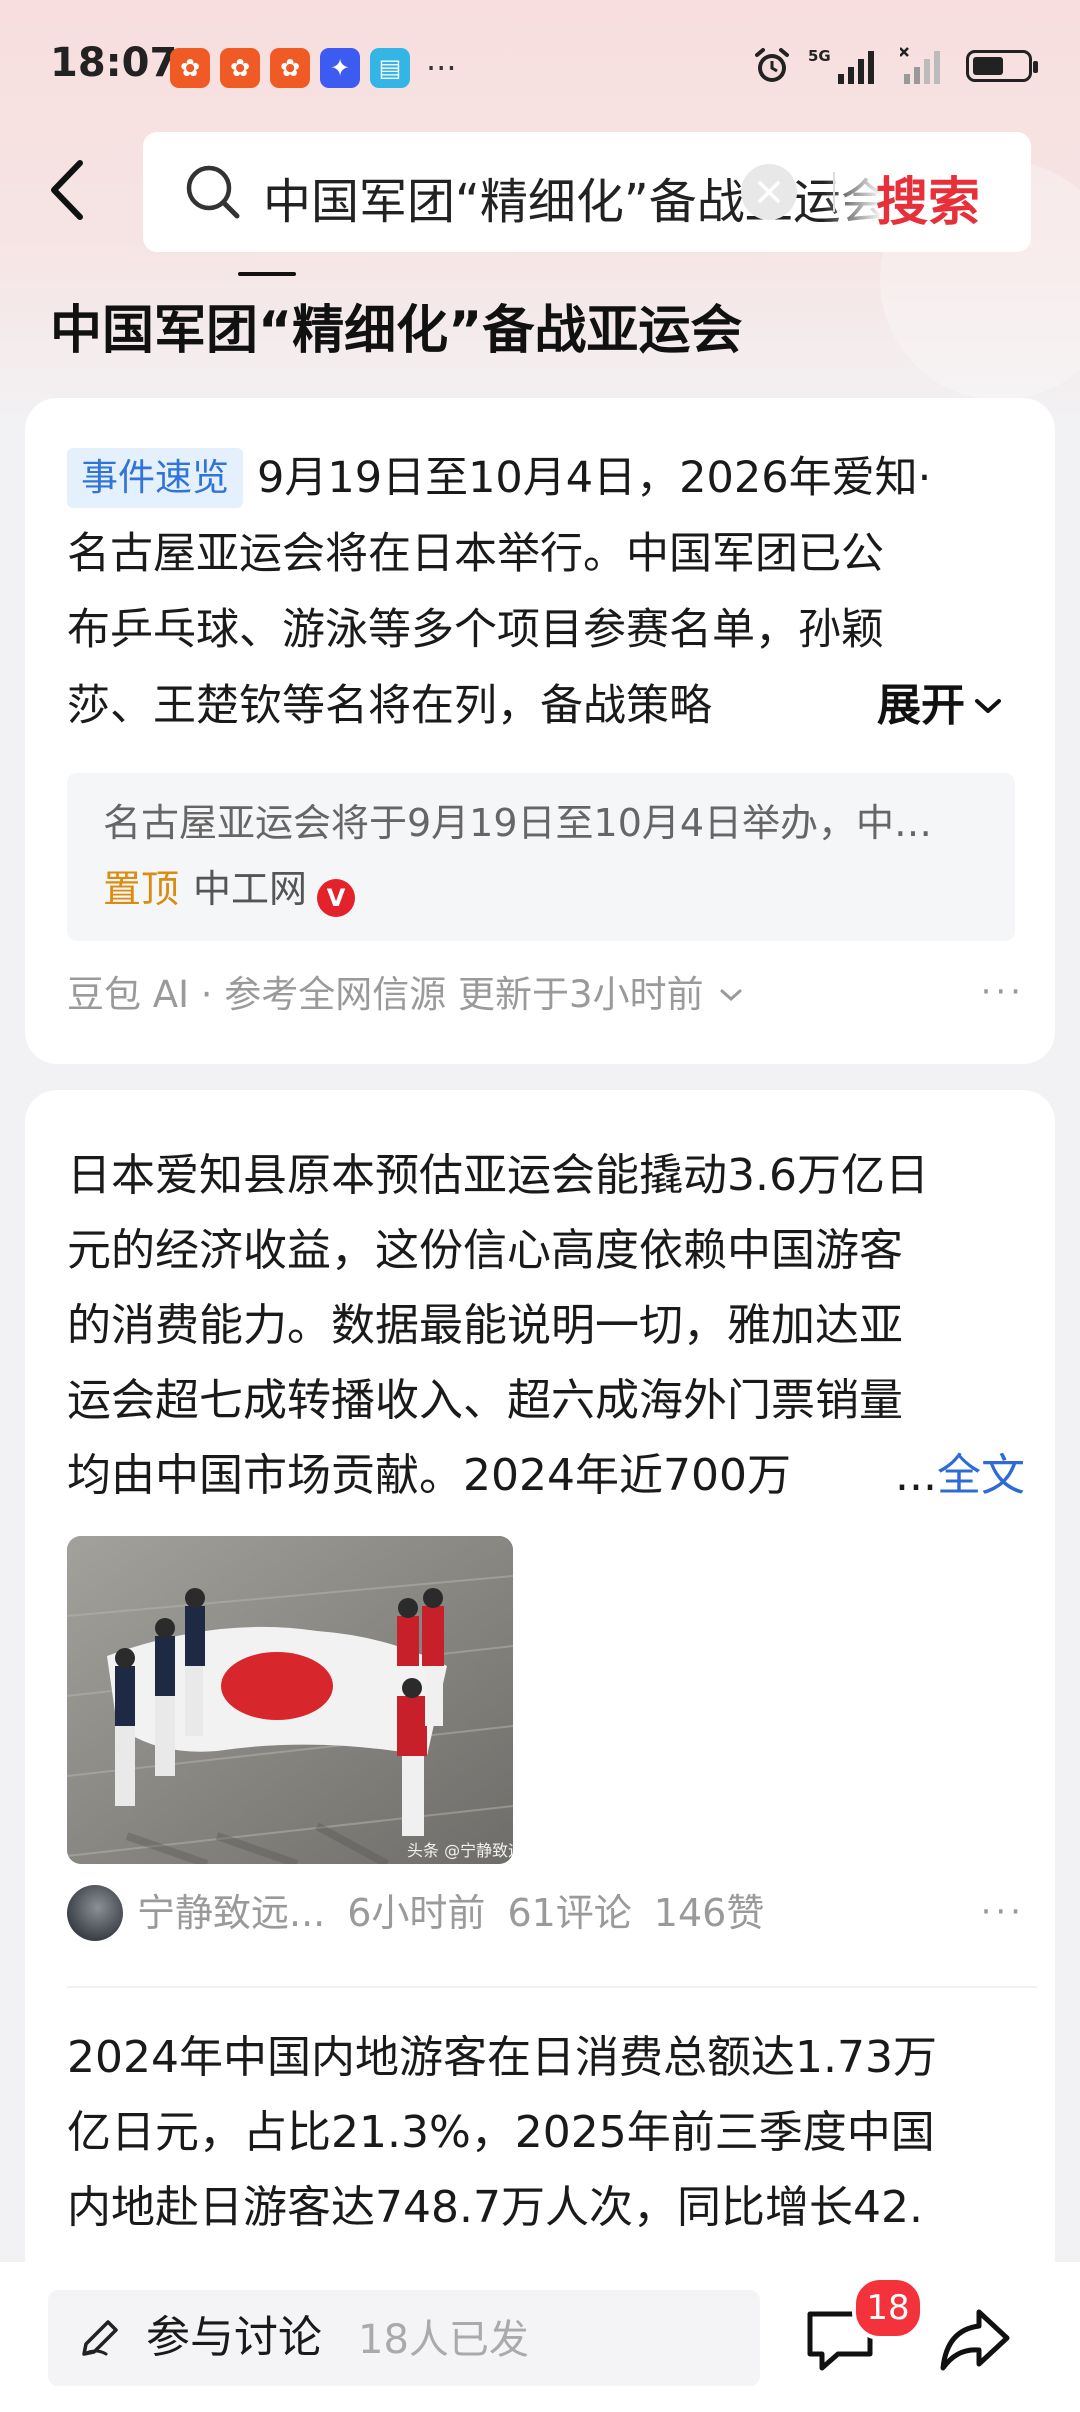 The width and height of the screenshot is (1080, 2412). Describe the element at coordinates (569, 1913) in the screenshot. I see `comment-count: 61评论` at that location.